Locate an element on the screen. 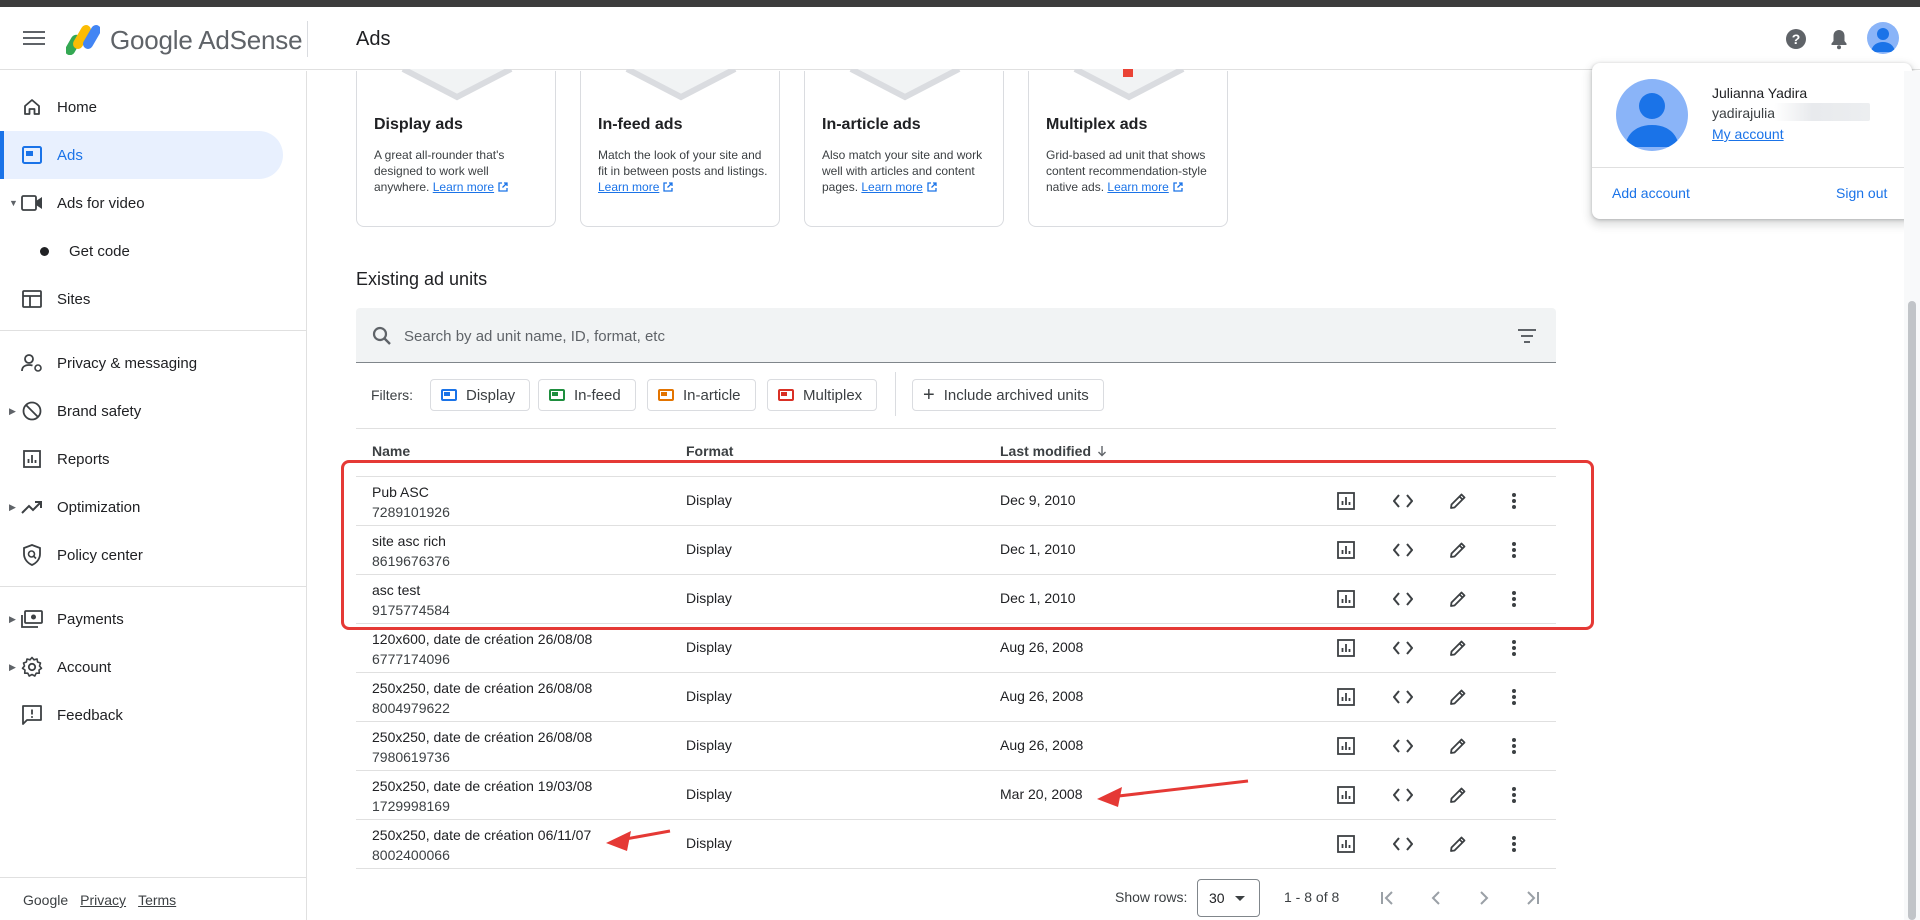  ad-unit-search-bar is located at coordinates (956, 335).